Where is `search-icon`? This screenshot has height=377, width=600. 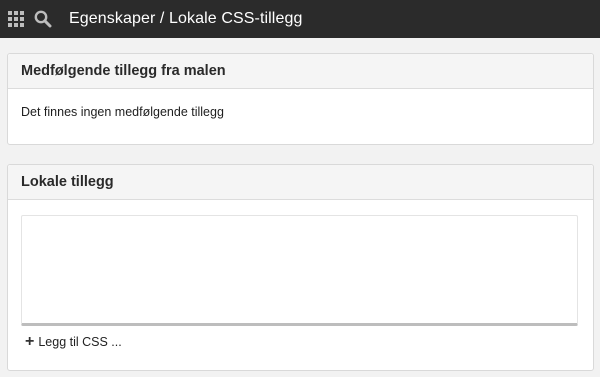
search-icon is located at coordinates (43, 19).